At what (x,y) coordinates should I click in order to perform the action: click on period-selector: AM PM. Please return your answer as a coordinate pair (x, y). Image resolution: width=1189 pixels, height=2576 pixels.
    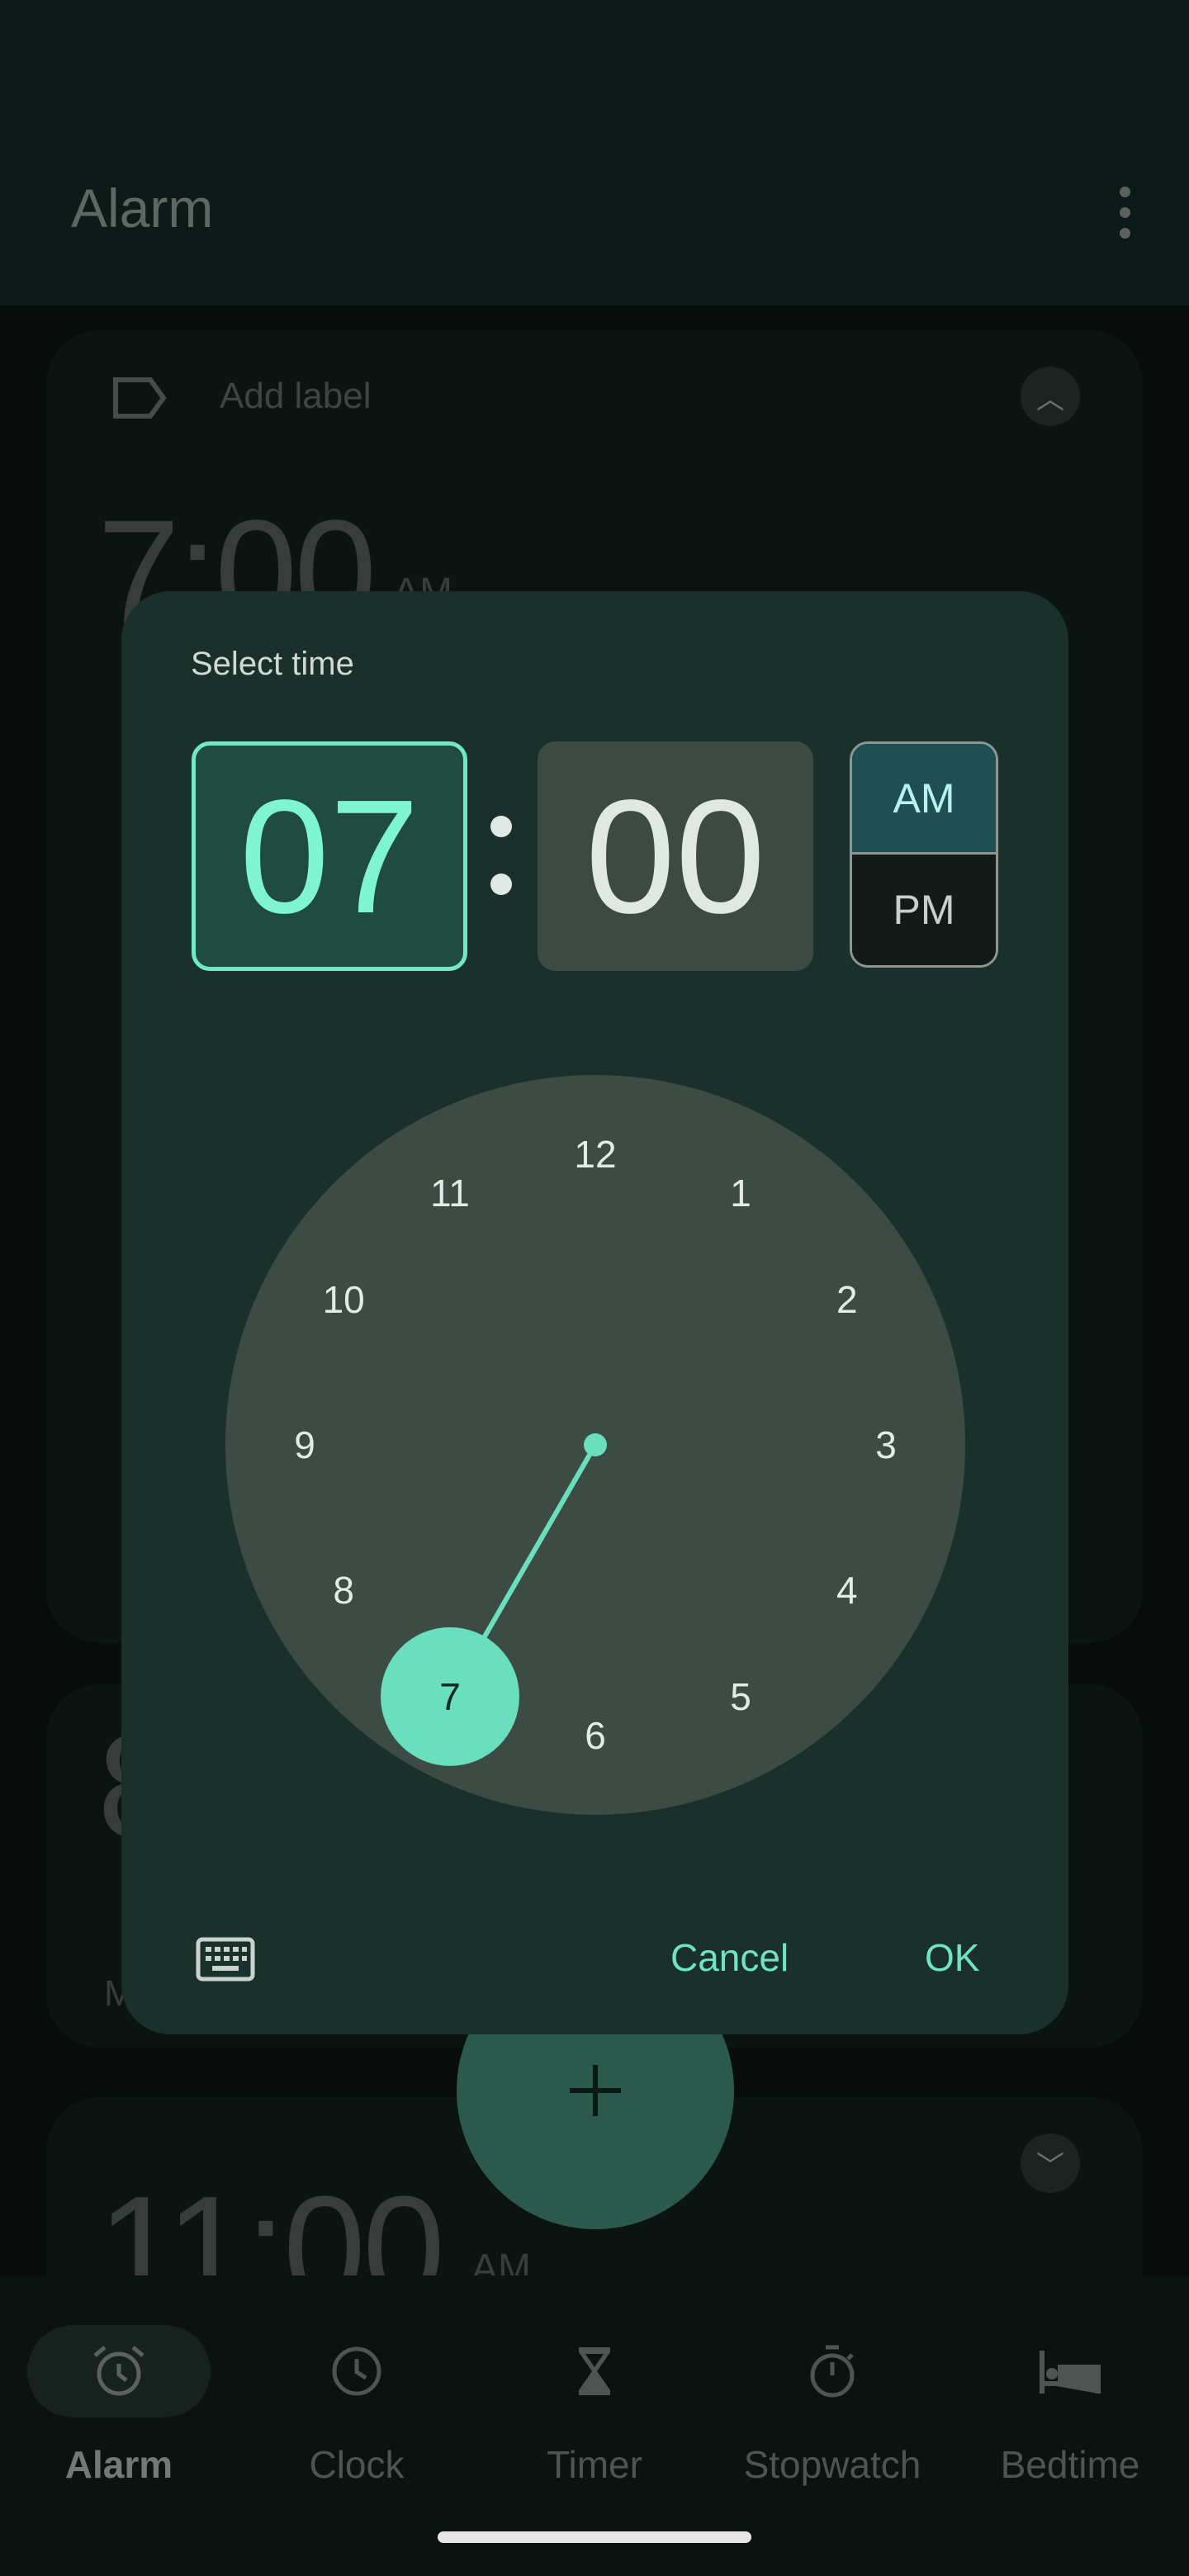
    Looking at the image, I should click on (924, 854).